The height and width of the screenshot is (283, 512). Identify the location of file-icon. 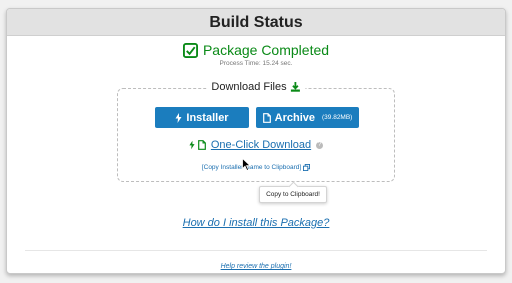
(201, 145).